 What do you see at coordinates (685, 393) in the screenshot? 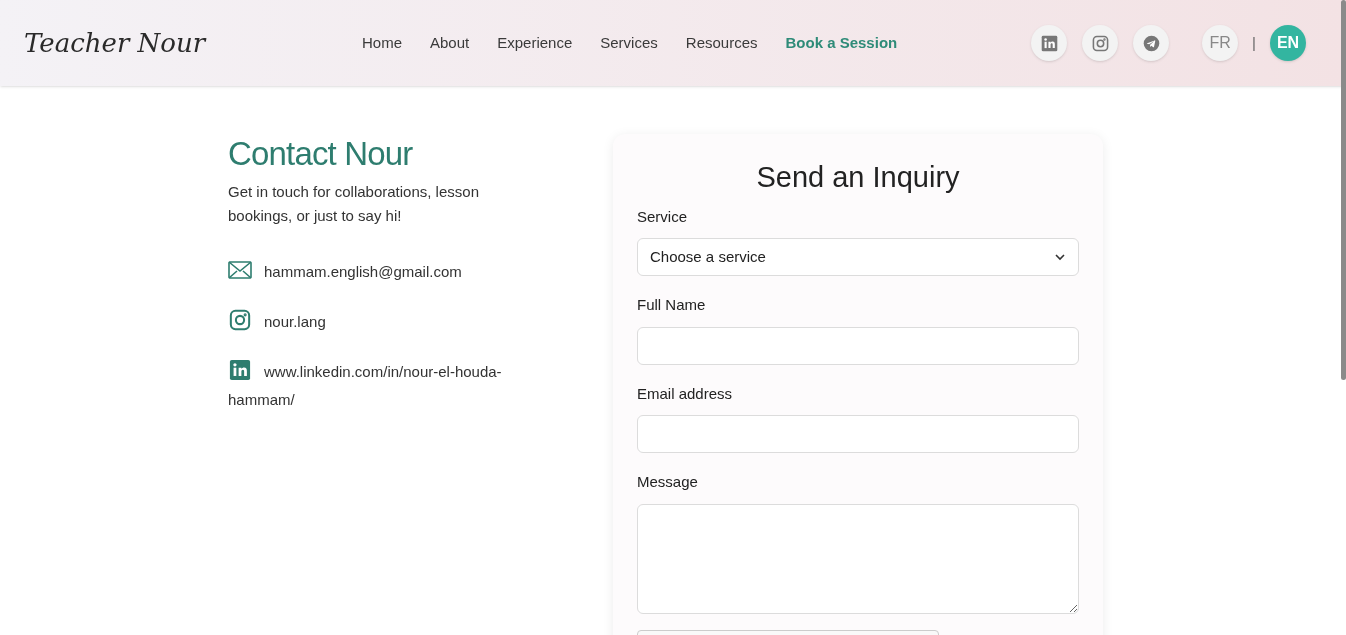
I see `field-label: Email address` at bounding box center [685, 393].